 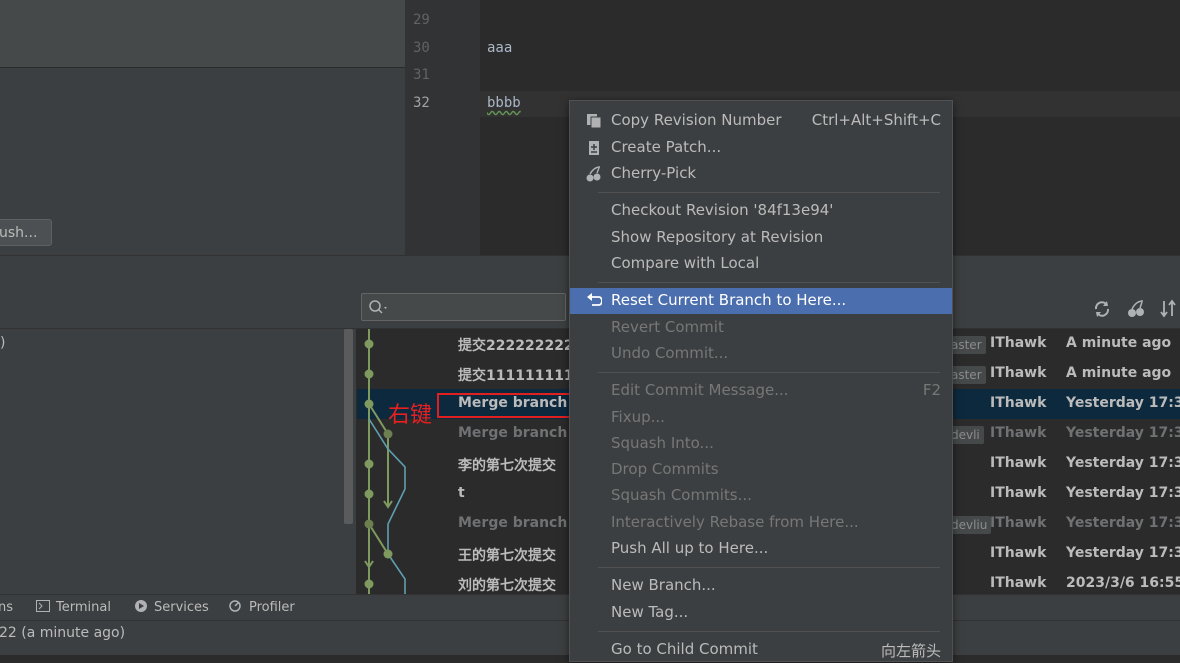 I want to click on commit-date: Yesterday 17:37, so click(x=1123, y=433).